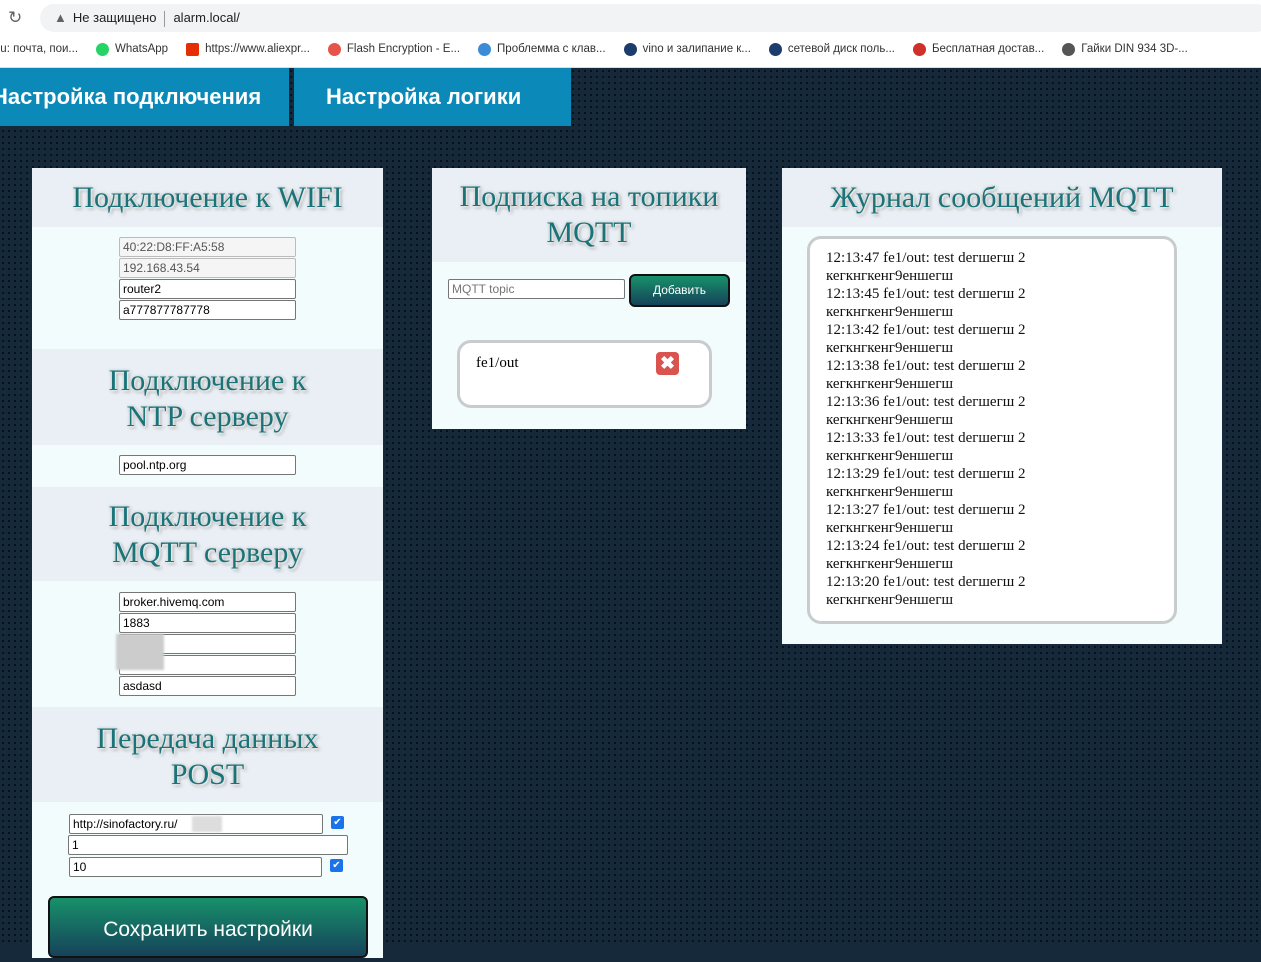 The width and height of the screenshot is (1261, 962). What do you see at coordinates (115, 17) in the screenshot?
I see `security-label: Не защищено` at bounding box center [115, 17].